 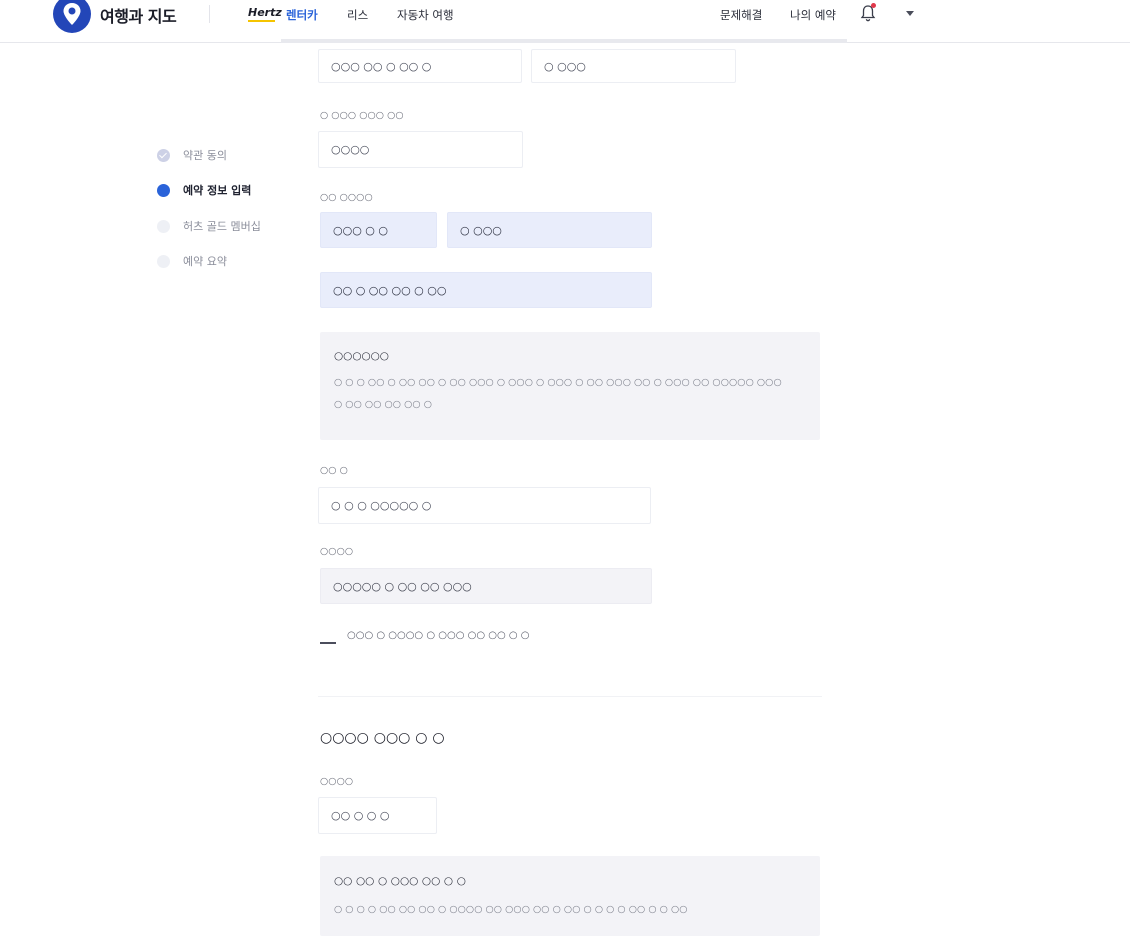 I want to click on nav-rentcar: 렌터카, so click(x=302, y=15).